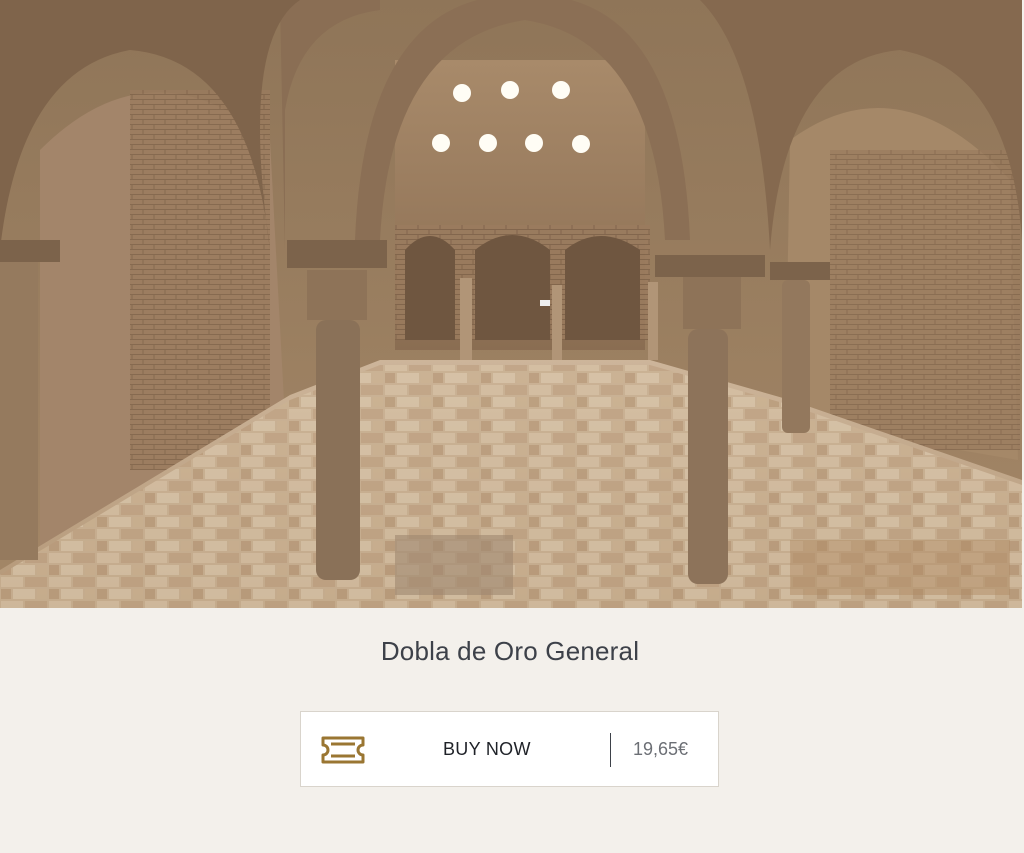  I want to click on product-title: Dobla de Oro General, so click(510, 651).